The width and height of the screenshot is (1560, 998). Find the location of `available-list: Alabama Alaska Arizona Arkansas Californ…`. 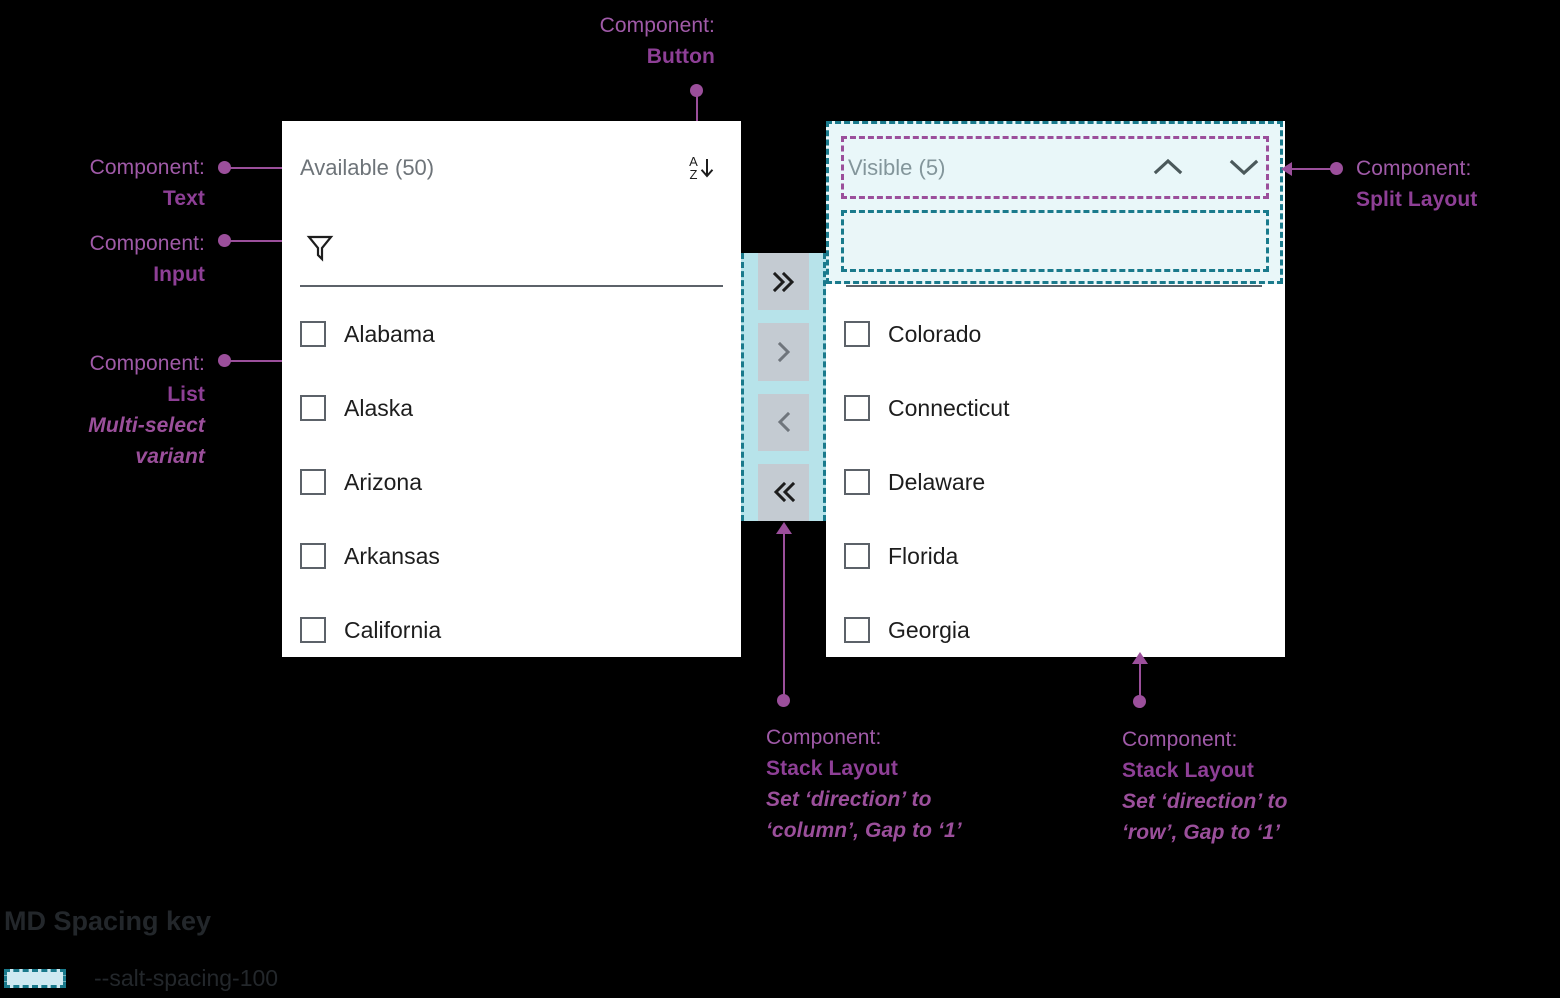

available-list: Alabama Alaska Arizona Arkansas Californ… is located at coordinates (511, 482).